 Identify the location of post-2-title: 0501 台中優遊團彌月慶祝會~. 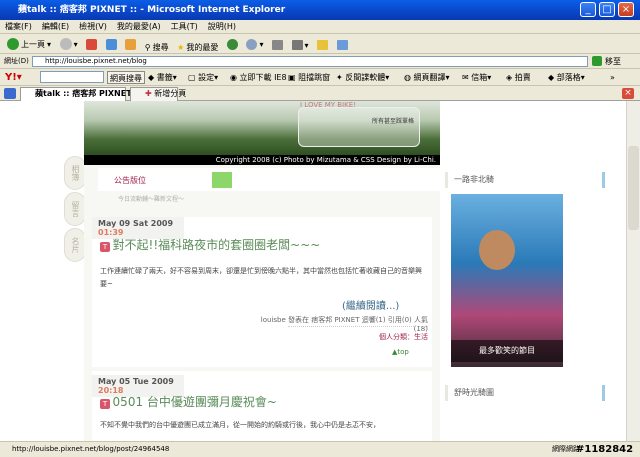
(195, 402).